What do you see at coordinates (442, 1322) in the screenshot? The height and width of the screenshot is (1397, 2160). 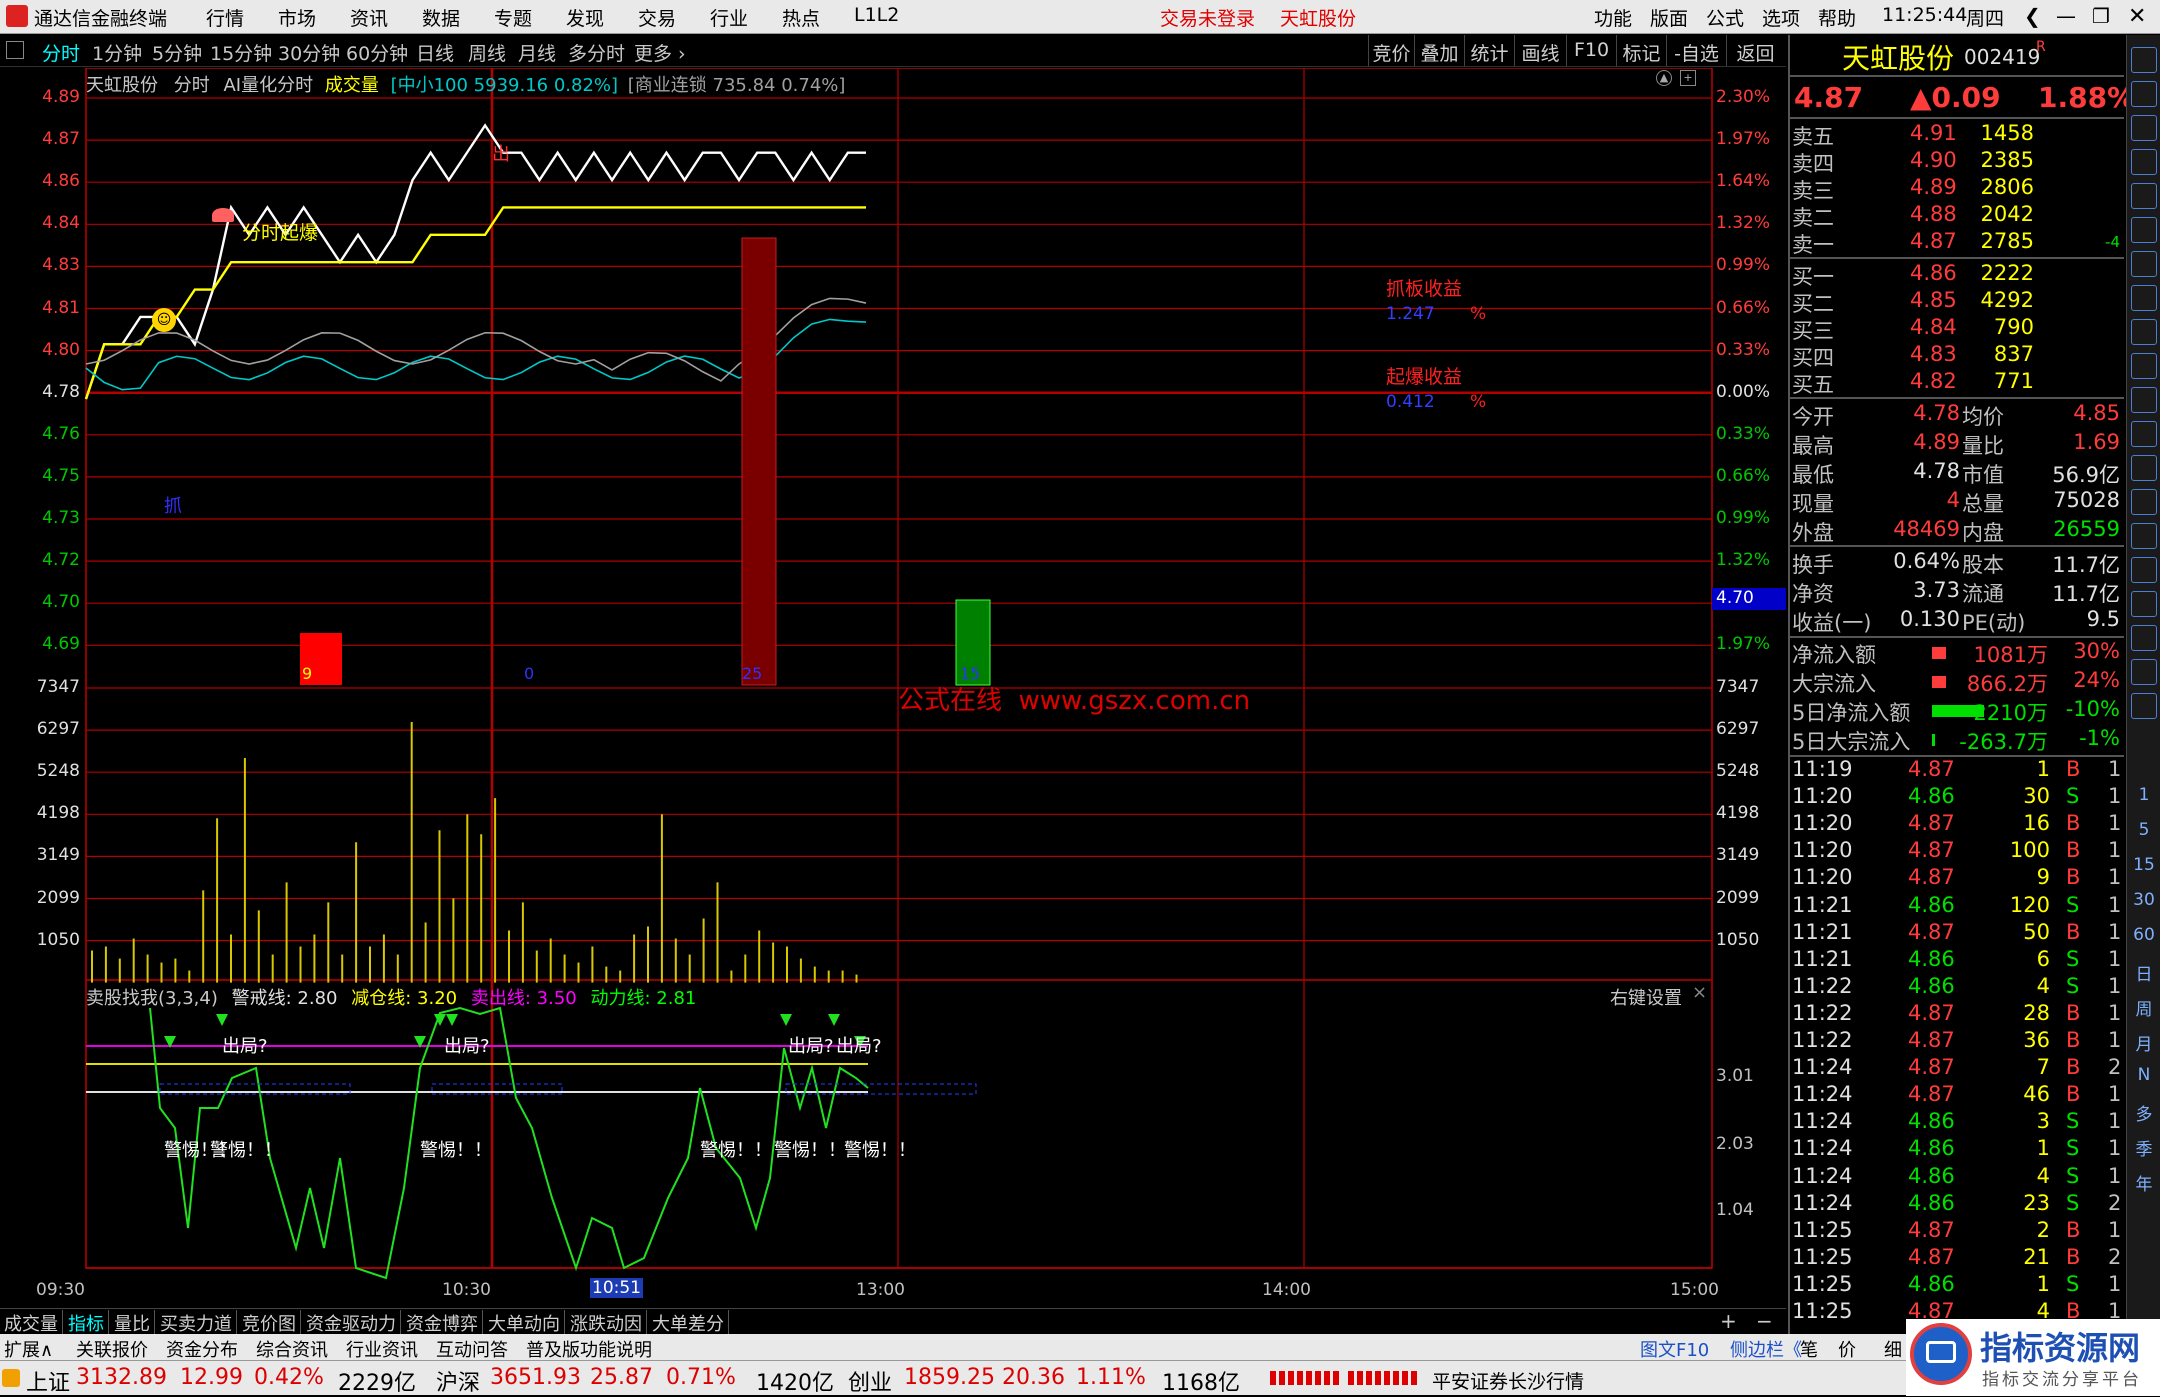 I see `bottom-tab: 资金博弈` at bounding box center [442, 1322].